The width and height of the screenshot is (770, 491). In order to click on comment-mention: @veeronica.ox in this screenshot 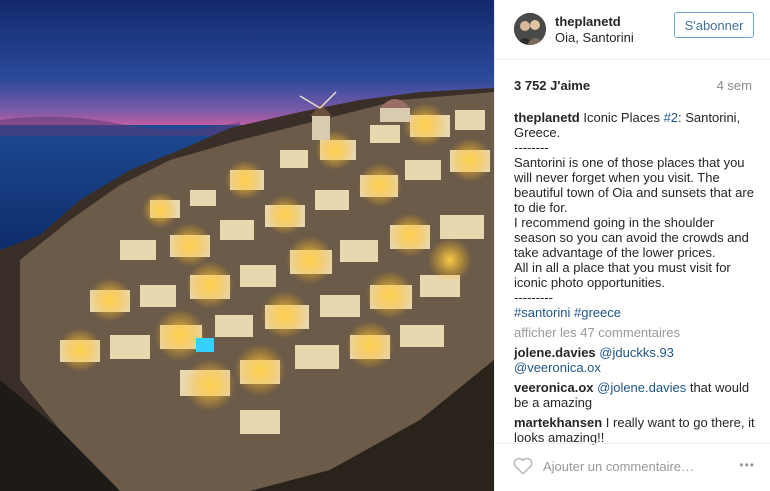, I will do `click(557, 367)`.